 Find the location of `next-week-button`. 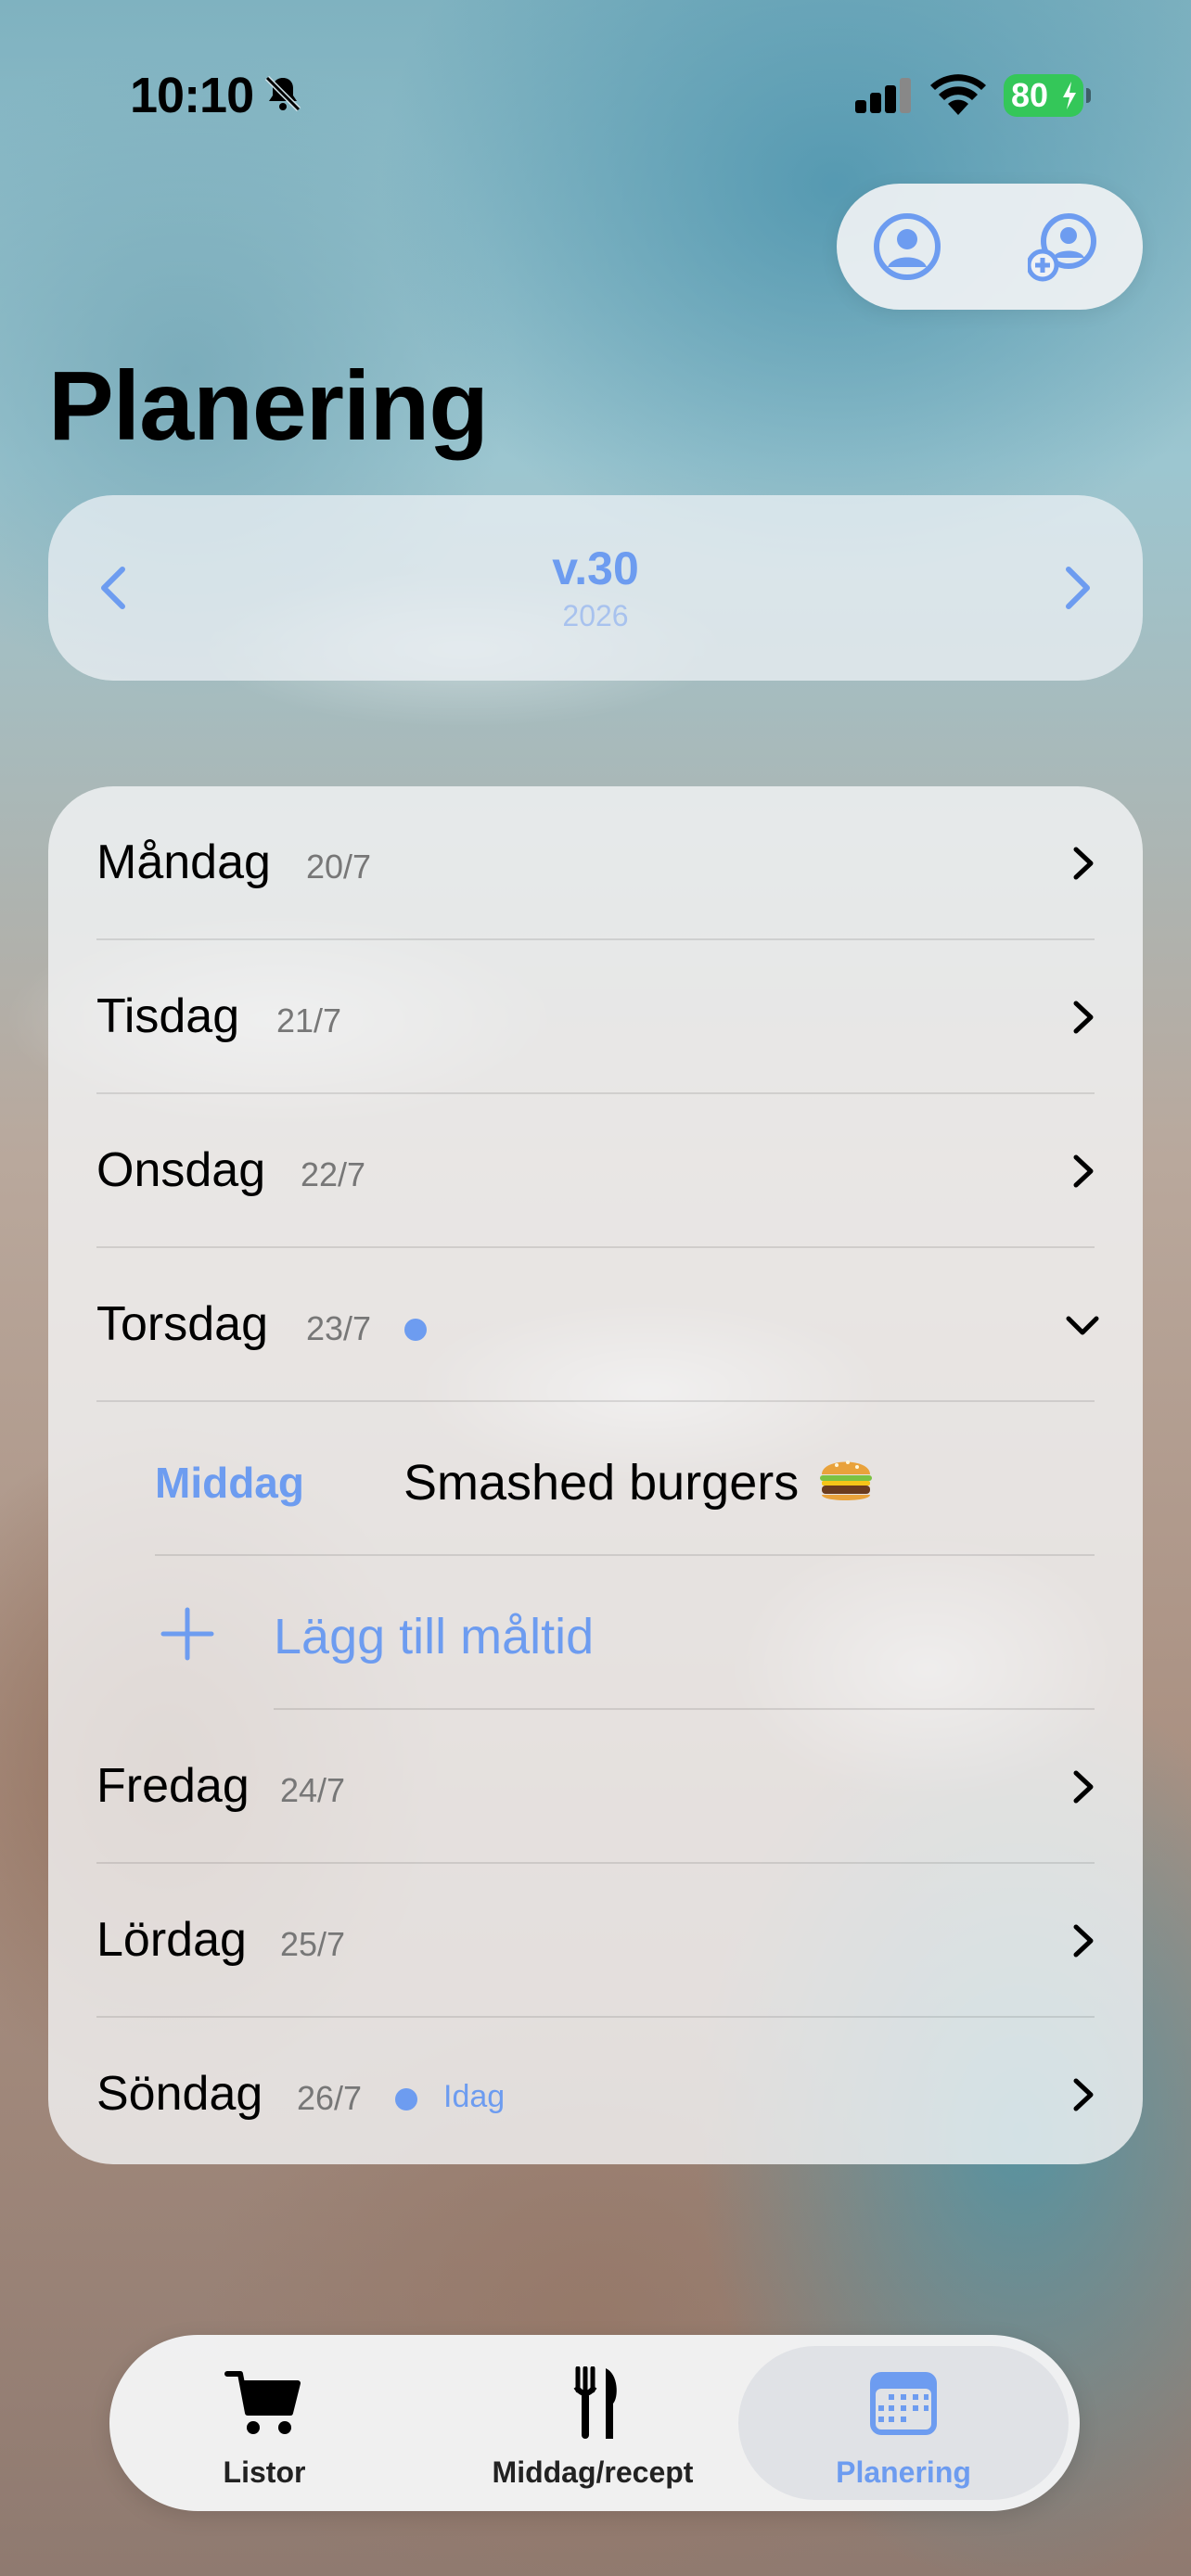

next-week-button is located at coordinates (1076, 588).